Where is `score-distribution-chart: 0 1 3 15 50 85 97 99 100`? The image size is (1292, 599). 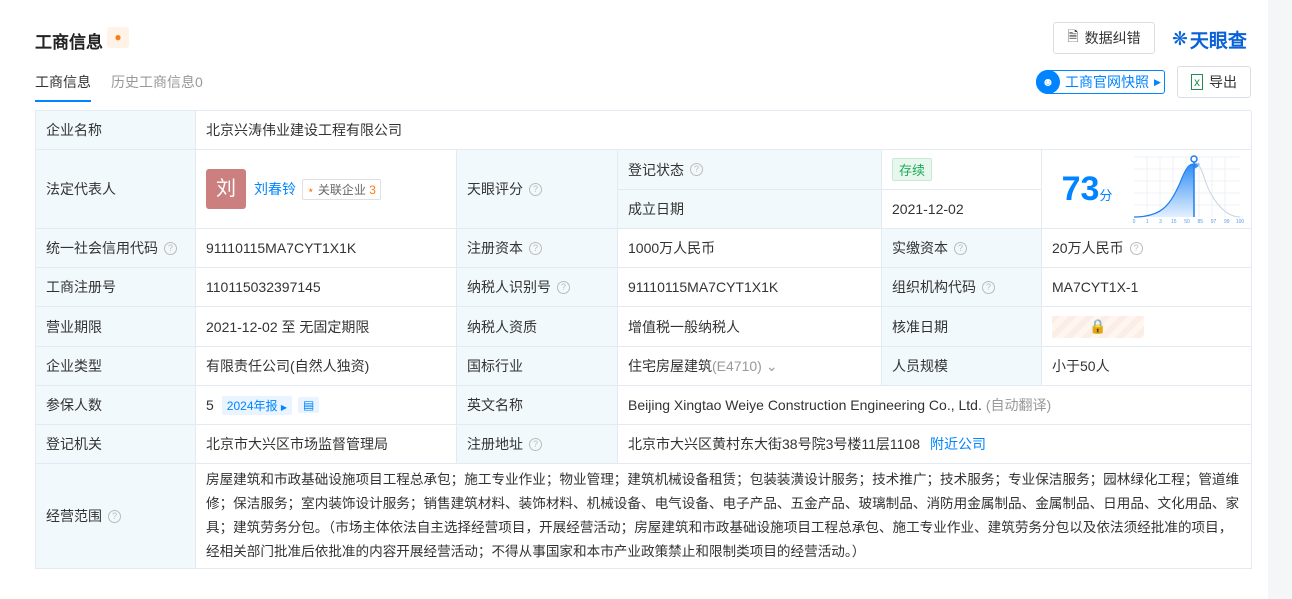
score-distribution-chart: 0 1 3 15 50 85 97 99 100 is located at coordinates (1188, 189).